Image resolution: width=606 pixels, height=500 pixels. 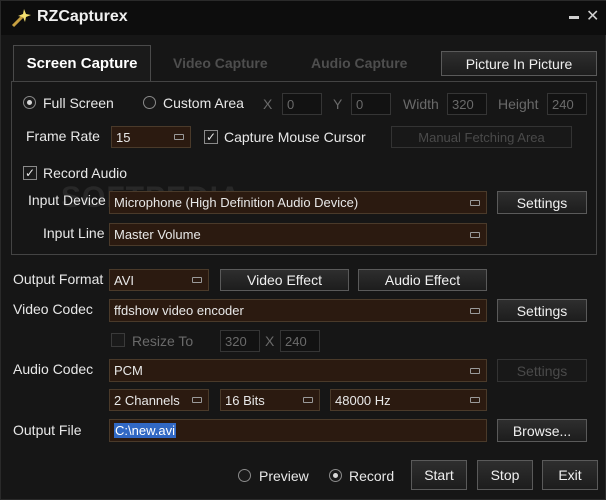 What do you see at coordinates (519, 63) in the screenshot?
I see `picture-in-picture-button: Picture In Picture` at bounding box center [519, 63].